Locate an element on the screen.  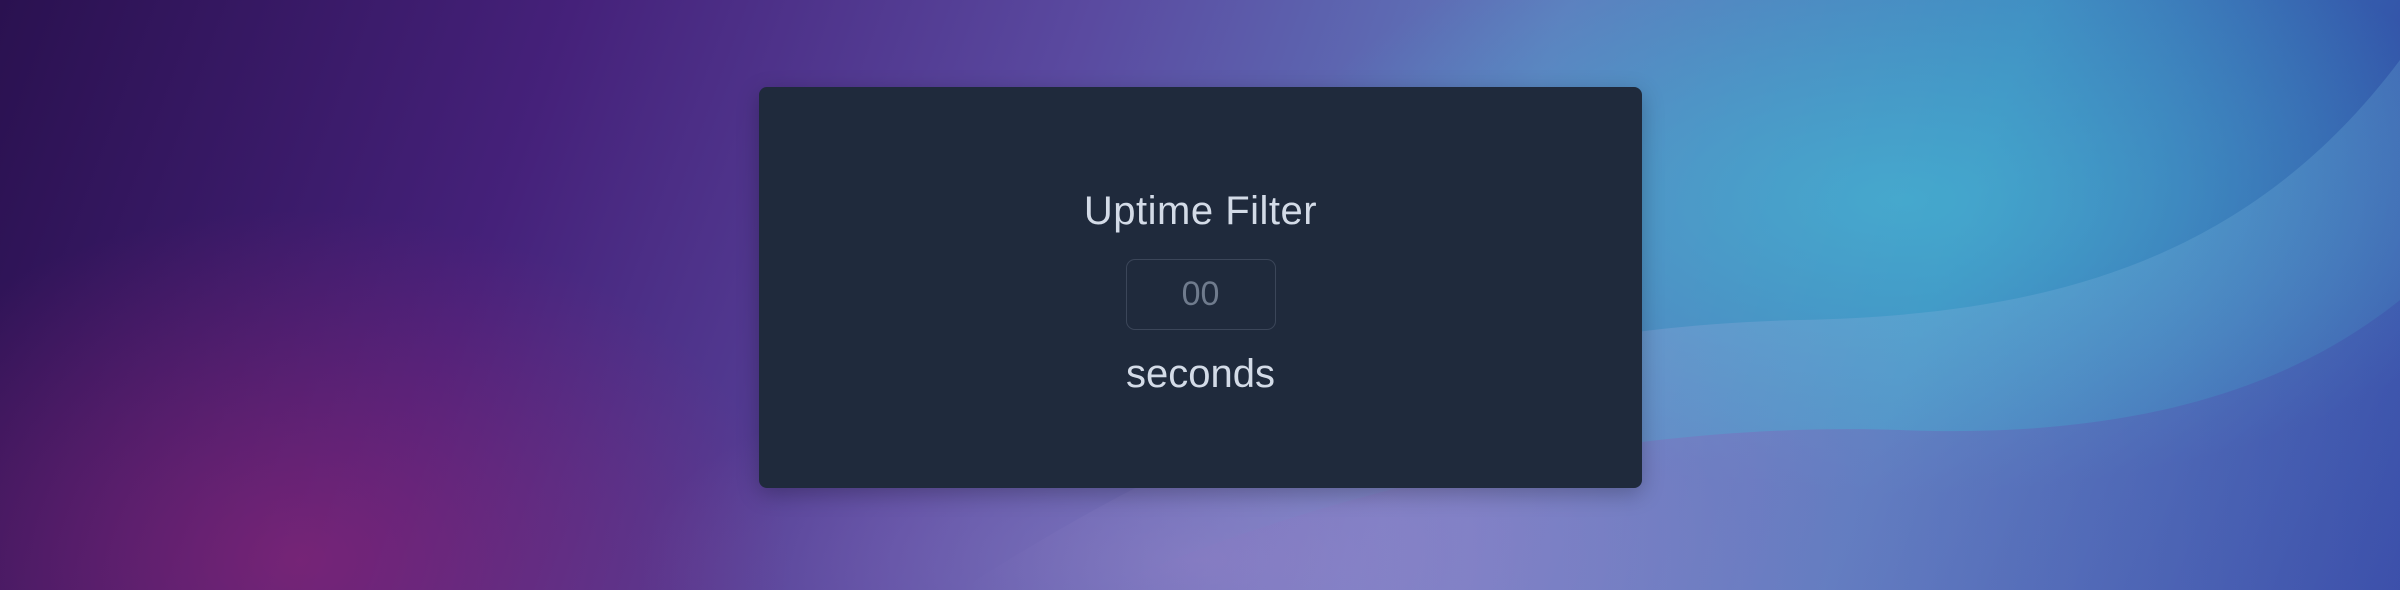
uptime-filter-title: Uptime Filter is located at coordinates (1200, 211).